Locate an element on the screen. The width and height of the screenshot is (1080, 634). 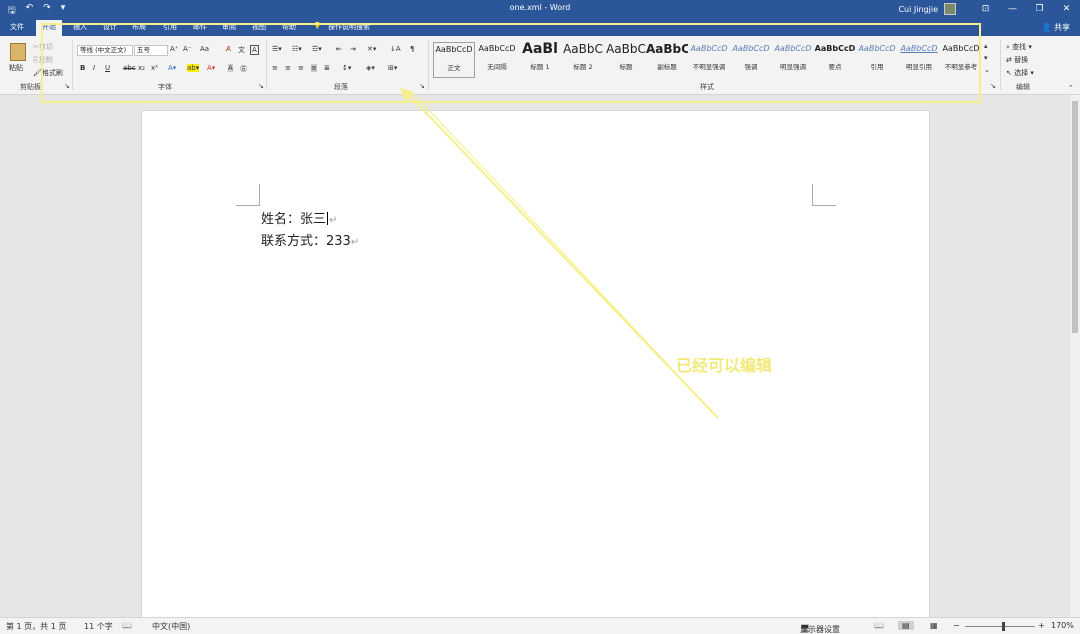
cursor-icon: ↖ is located at coordinates (1009, 73).